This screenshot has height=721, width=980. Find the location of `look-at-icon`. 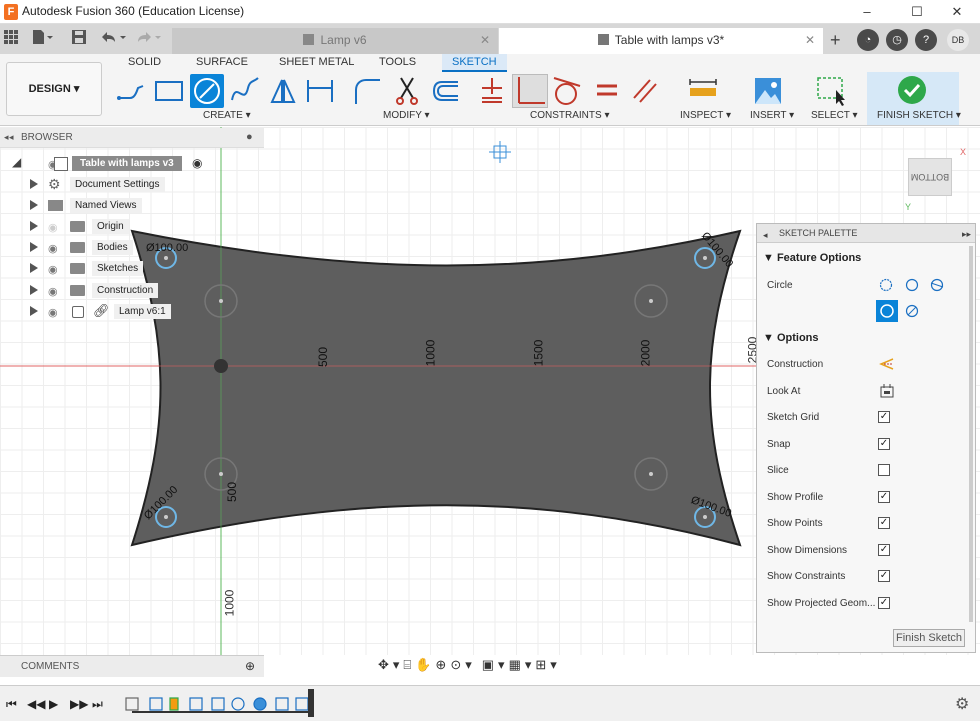

look-at-icon is located at coordinates (887, 391).